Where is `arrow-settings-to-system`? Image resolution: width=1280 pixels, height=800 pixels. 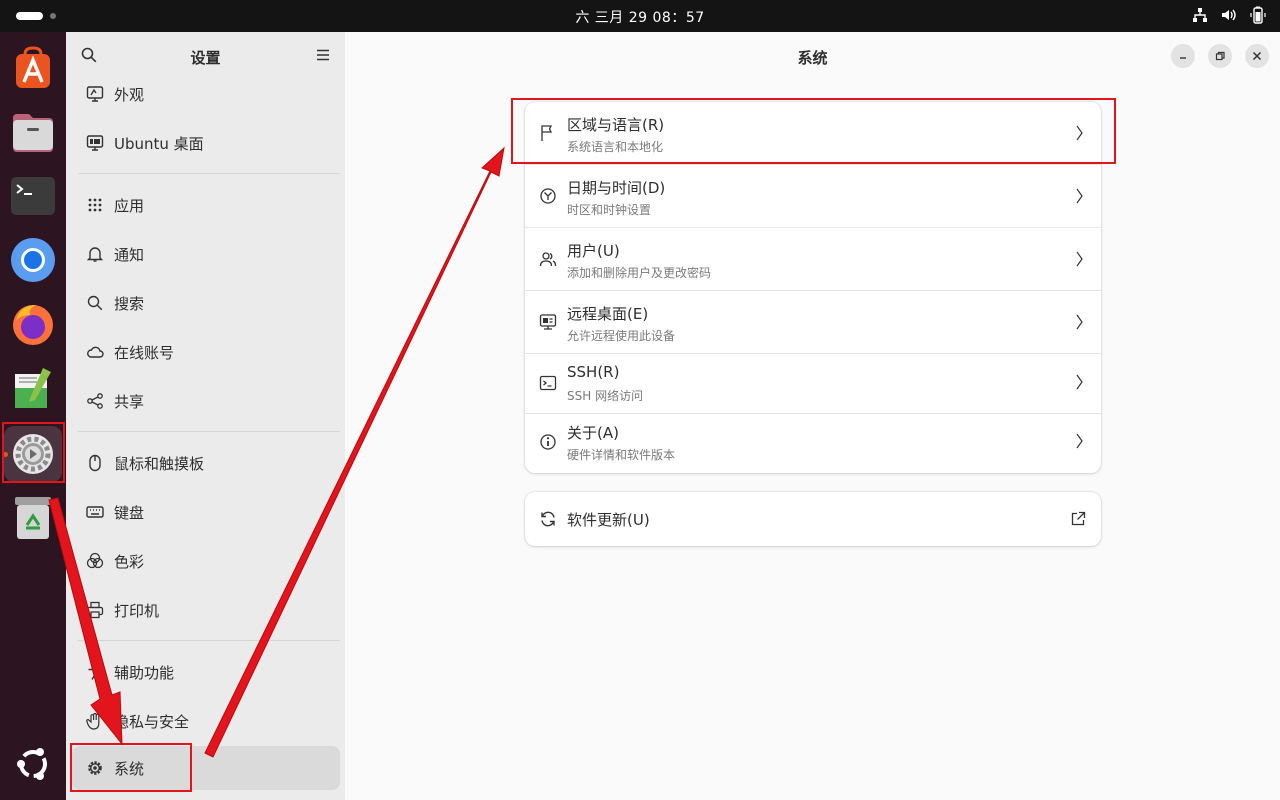
arrow-settings-to-system is located at coordinates (85, 621).